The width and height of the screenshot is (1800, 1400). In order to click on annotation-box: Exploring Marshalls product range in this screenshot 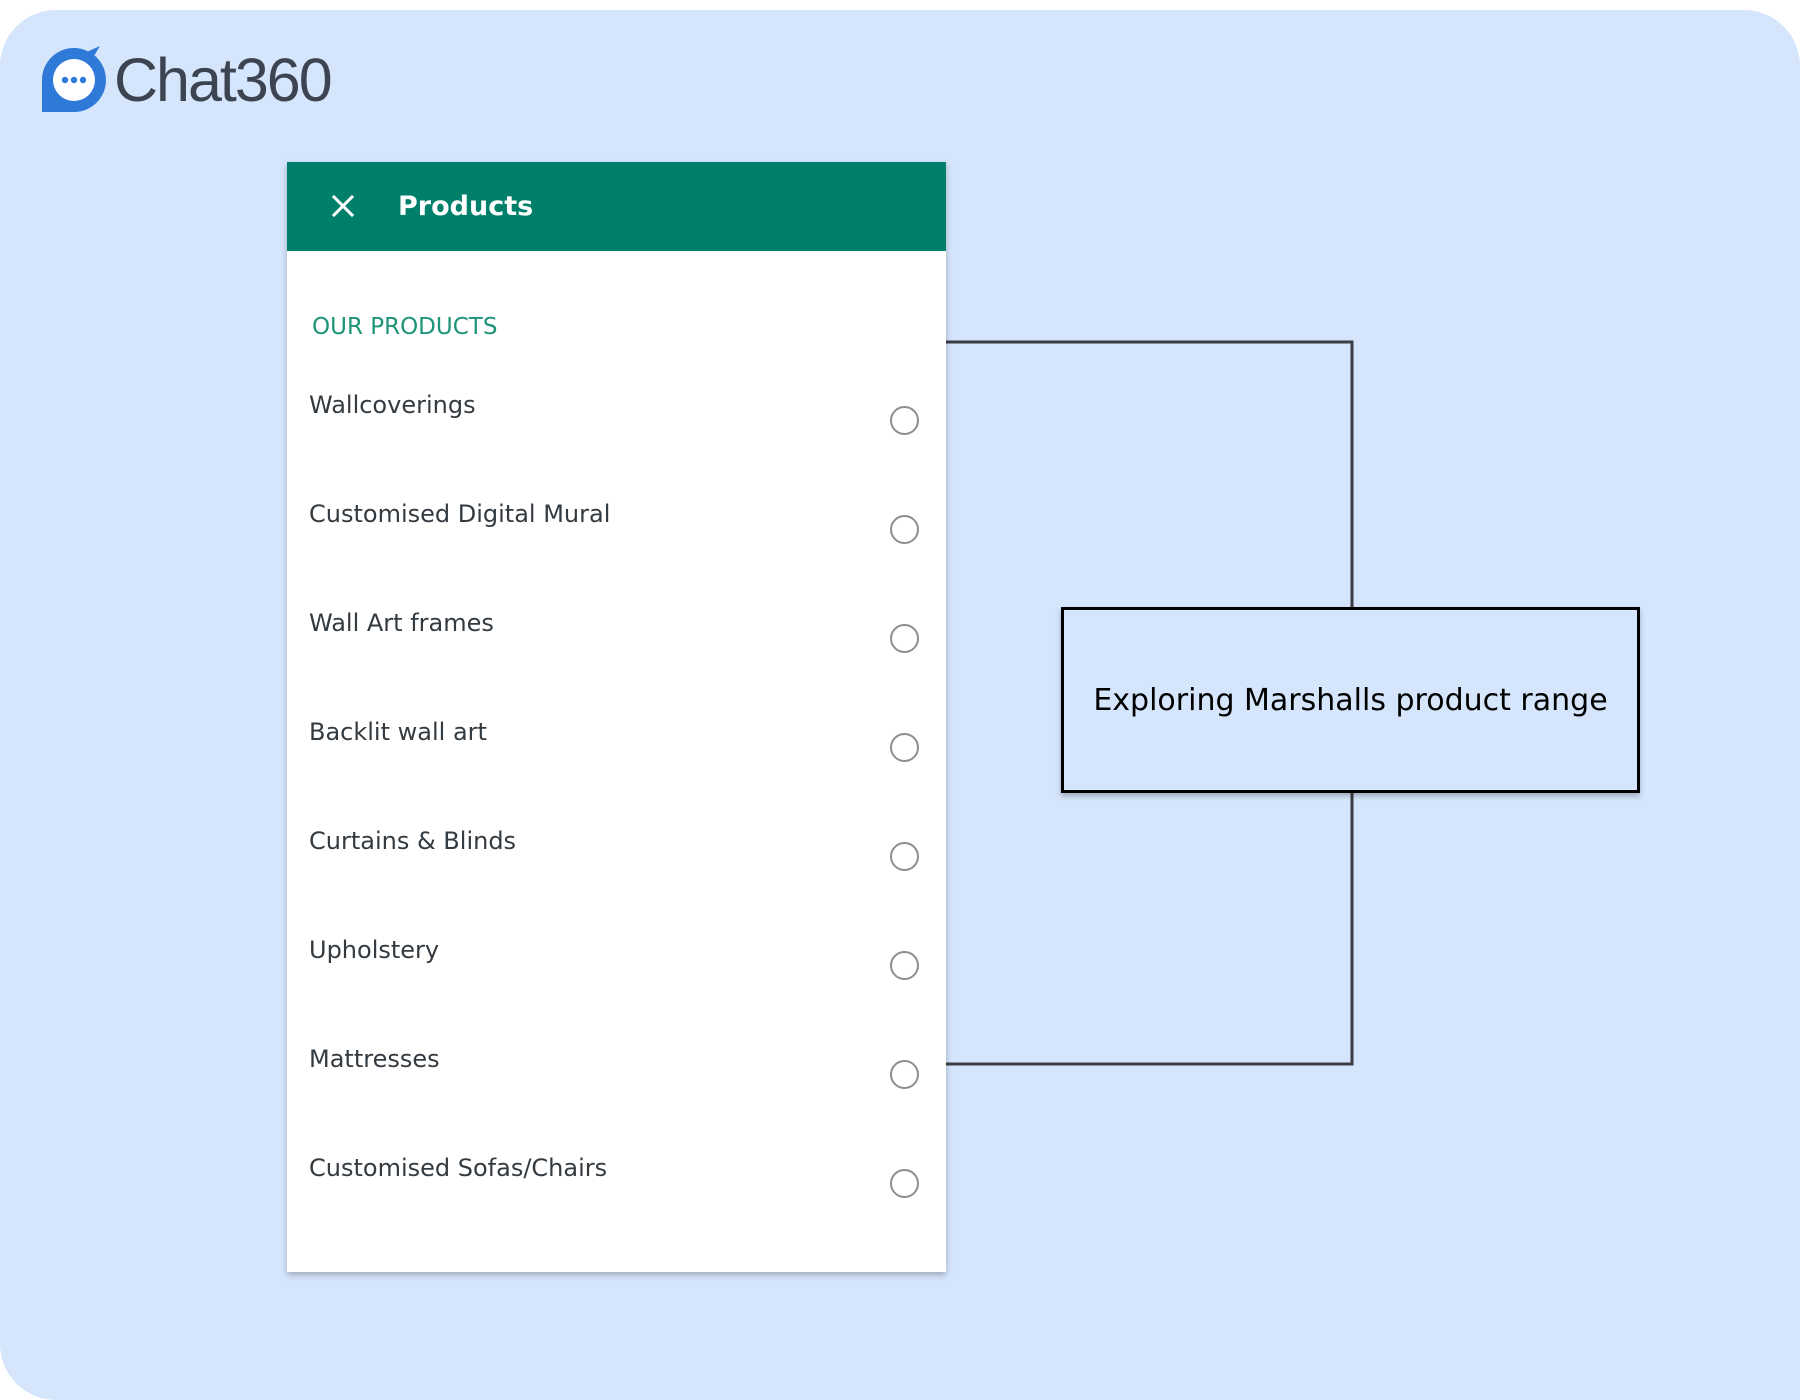, I will do `click(1350, 700)`.